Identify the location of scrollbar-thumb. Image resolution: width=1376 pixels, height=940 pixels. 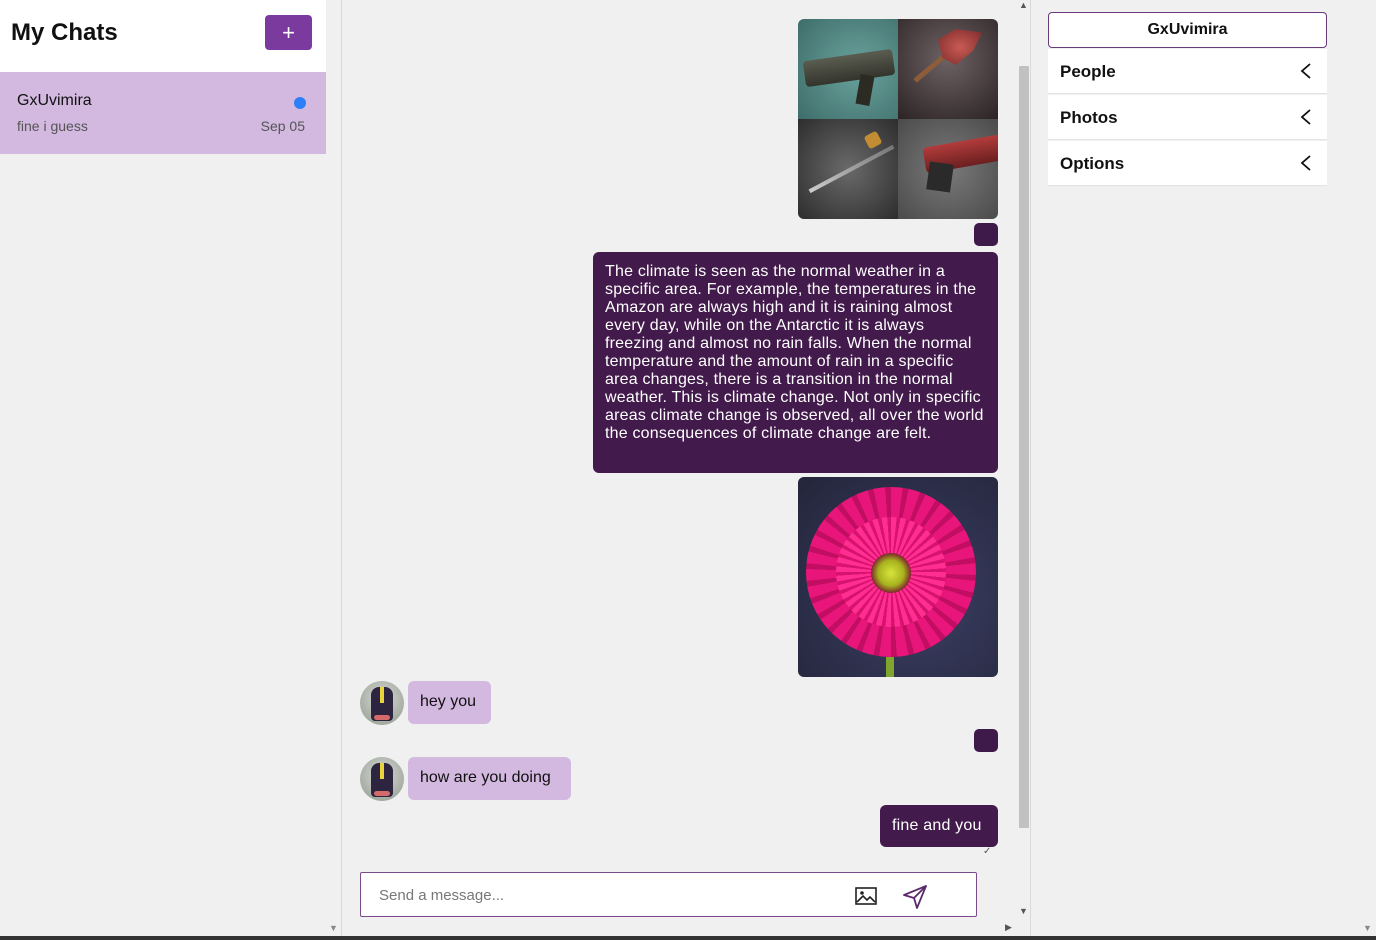
(1024, 447).